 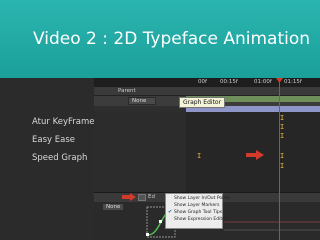 What do you see at coordinates (127, 91) in the screenshot?
I see `parent-column-label: Parent` at bounding box center [127, 91].